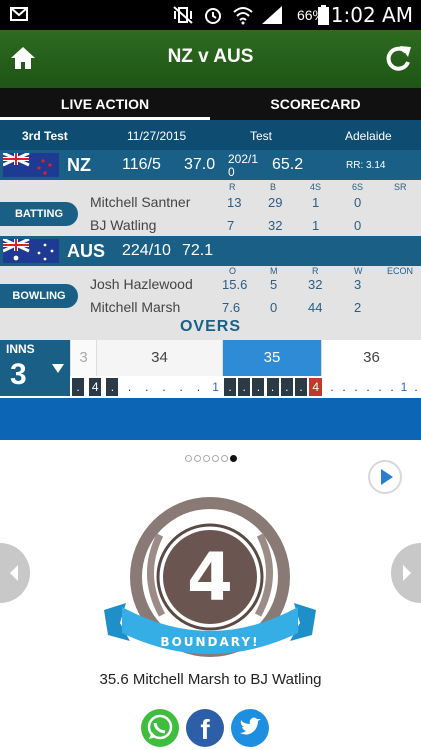 The image size is (421, 750). I want to click on over-cell: 3, so click(83, 358).